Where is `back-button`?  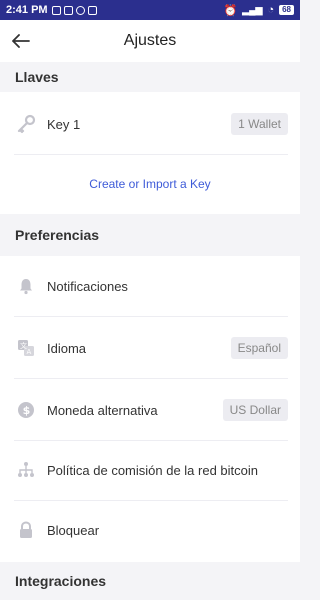
back-button is located at coordinates (21, 41).